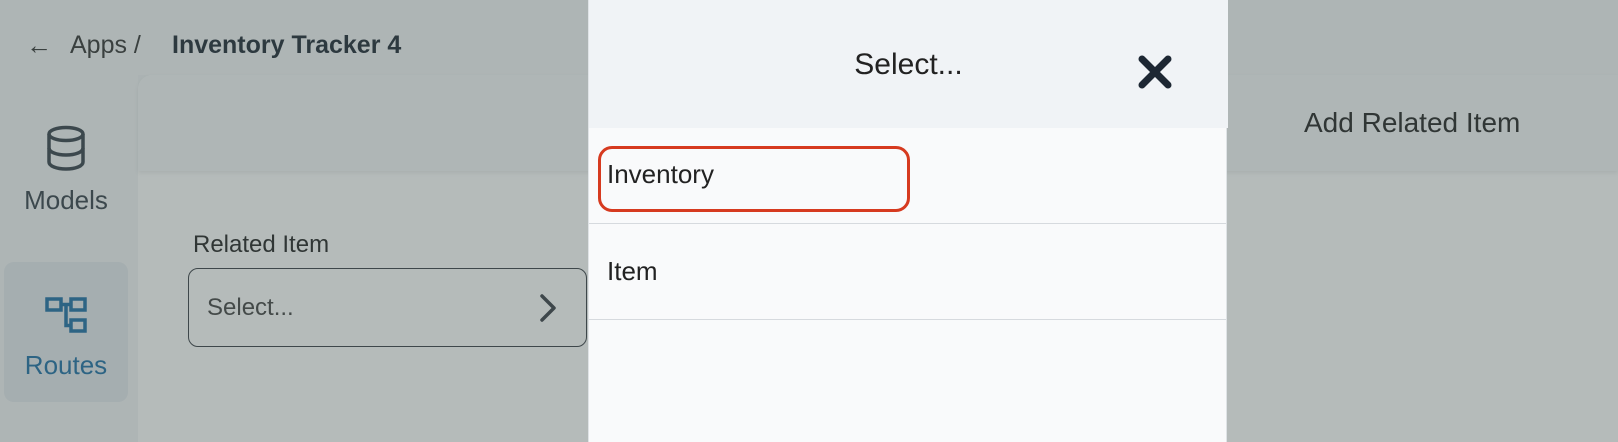  What do you see at coordinates (907, 272) in the screenshot?
I see `option-item: Item` at bounding box center [907, 272].